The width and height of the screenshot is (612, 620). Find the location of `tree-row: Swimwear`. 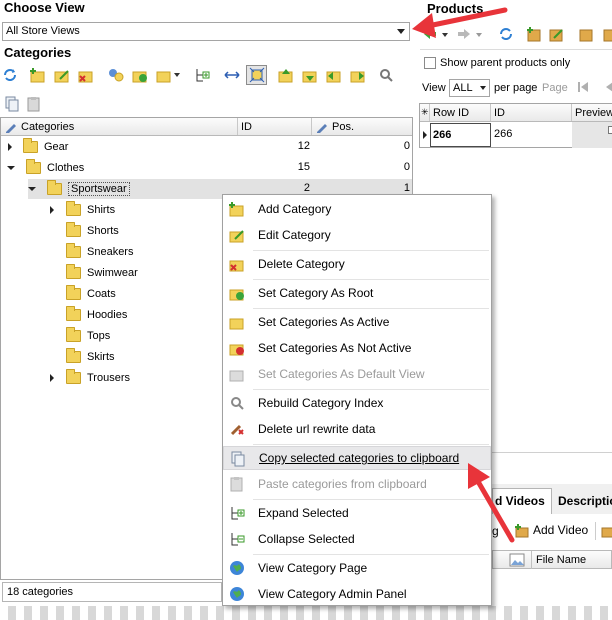

tree-row: Swimwear is located at coordinates (102, 273).